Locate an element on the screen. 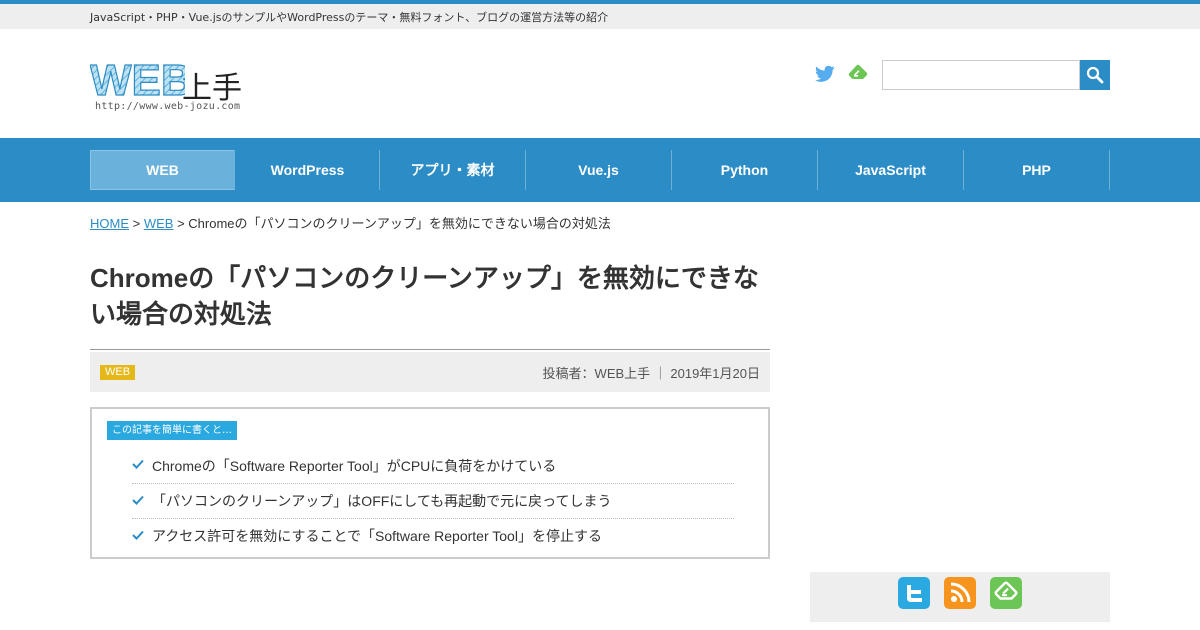  logo-mark: WEB is located at coordinates (137, 78).